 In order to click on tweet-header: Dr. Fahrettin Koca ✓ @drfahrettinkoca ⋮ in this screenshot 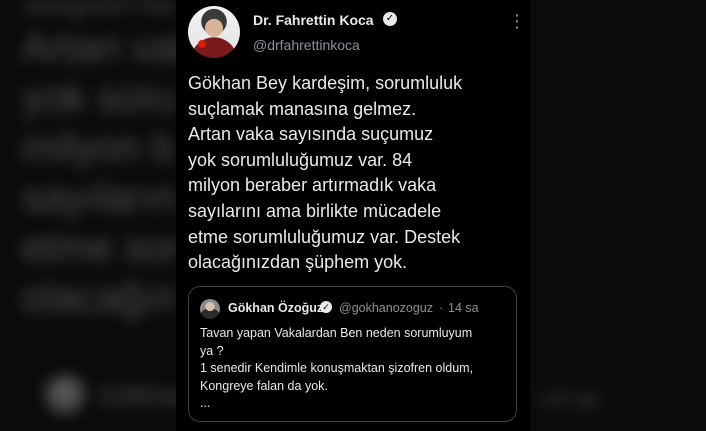, I will do `click(357, 32)`.